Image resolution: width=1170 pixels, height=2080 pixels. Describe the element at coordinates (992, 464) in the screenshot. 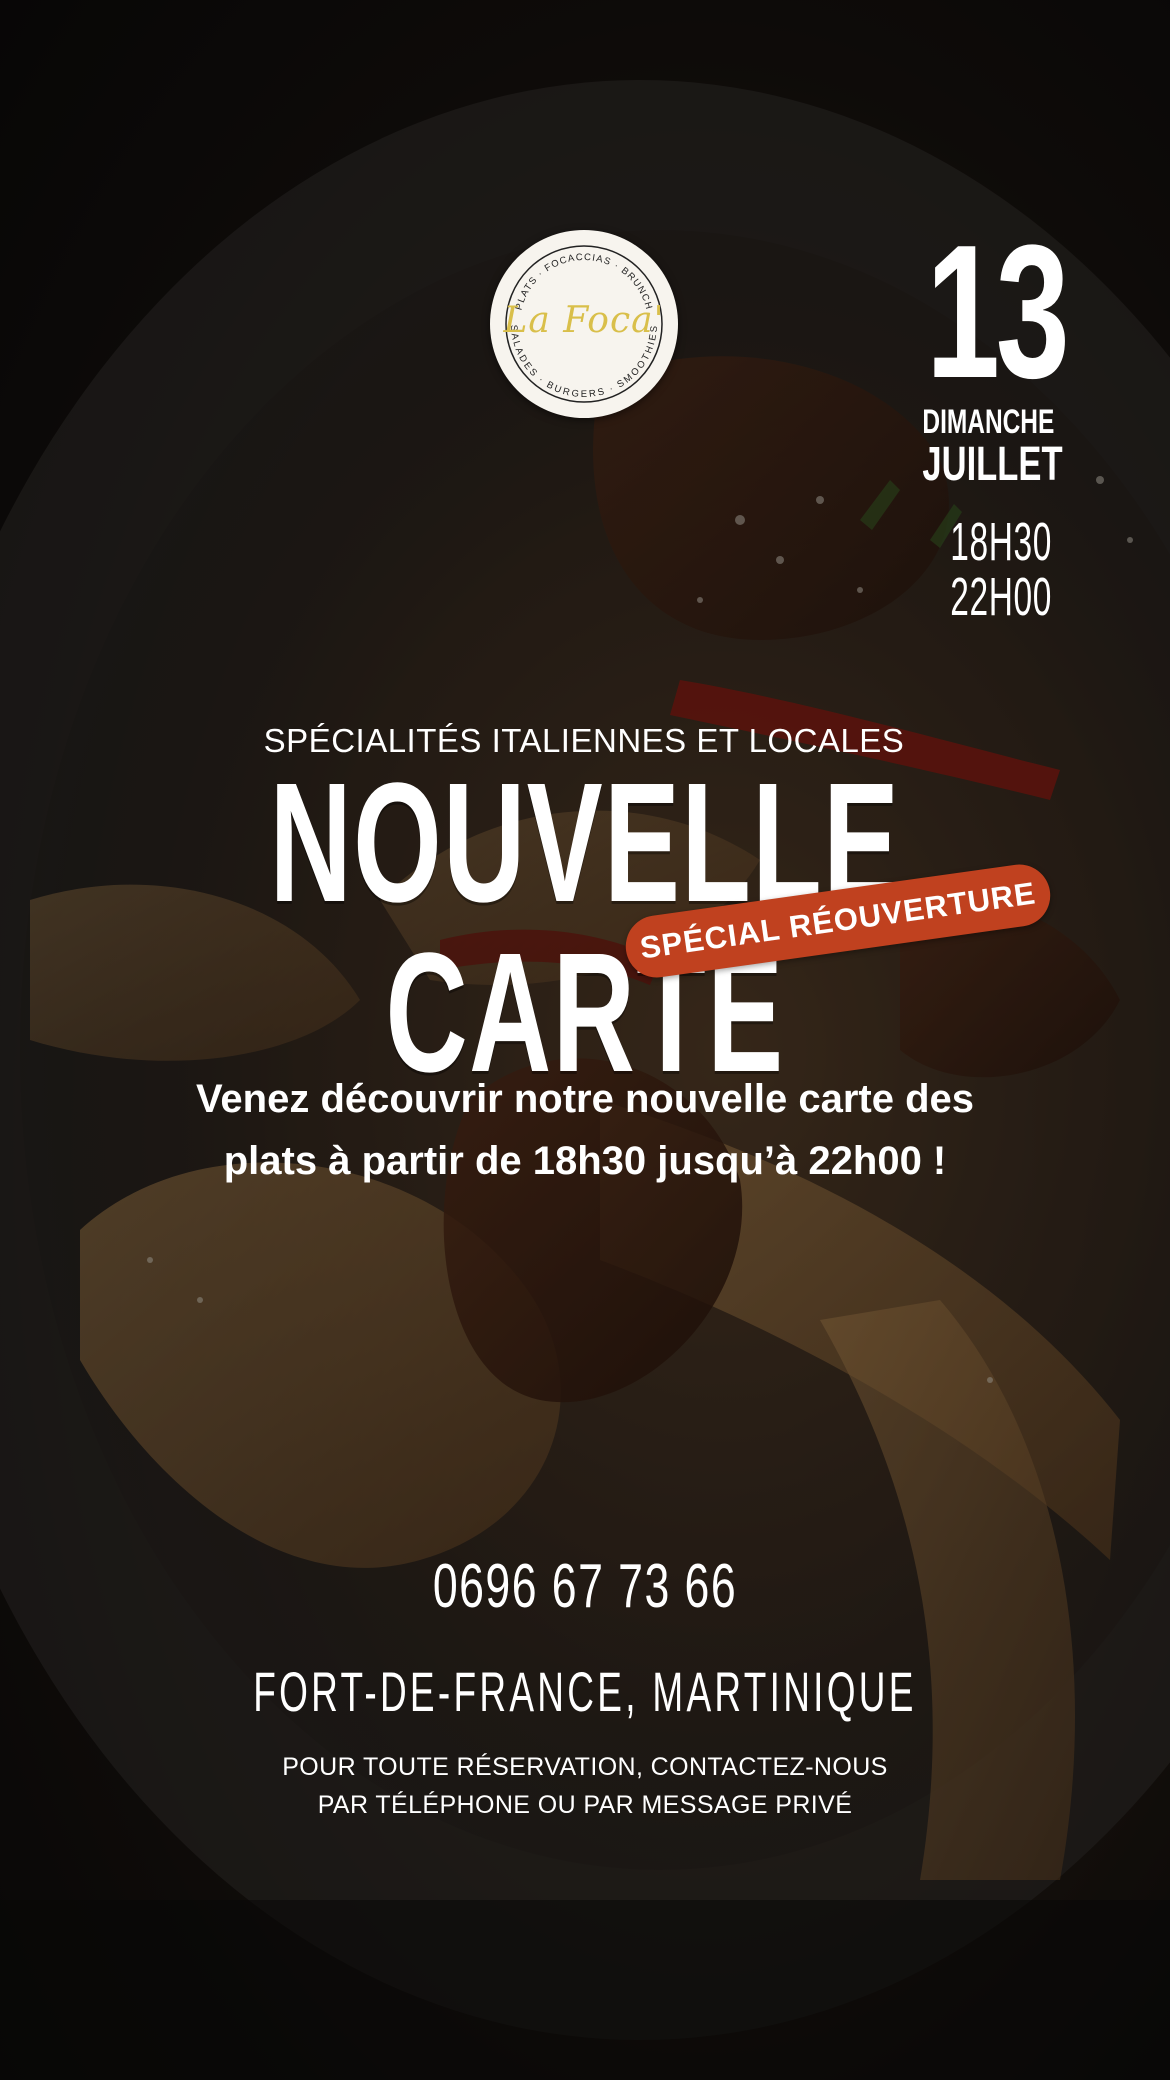

I see `event-month: JUILLET` at that location.